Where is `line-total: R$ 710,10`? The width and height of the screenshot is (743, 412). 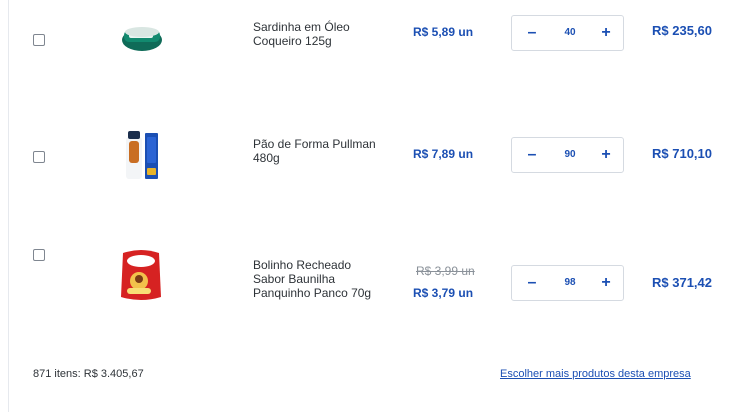
line-total: R$ 710,10 is located at coordinates (682, 153).